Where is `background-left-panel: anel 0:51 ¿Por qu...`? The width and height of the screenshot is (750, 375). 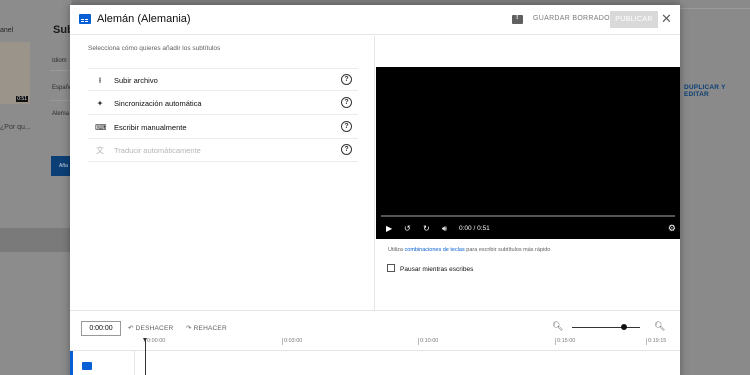
background-left-panel: anel 0:51 ¿Por qu... is located at coordinates (36, 187).